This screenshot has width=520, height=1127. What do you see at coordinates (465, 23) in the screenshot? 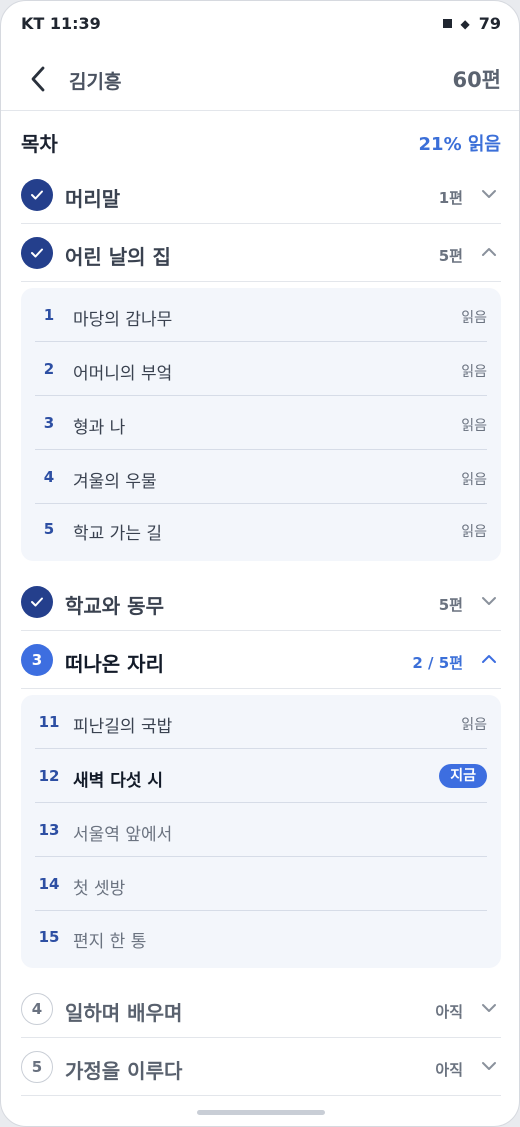
I see `wifi-icon: ◆` at bounding box center [465, 23].